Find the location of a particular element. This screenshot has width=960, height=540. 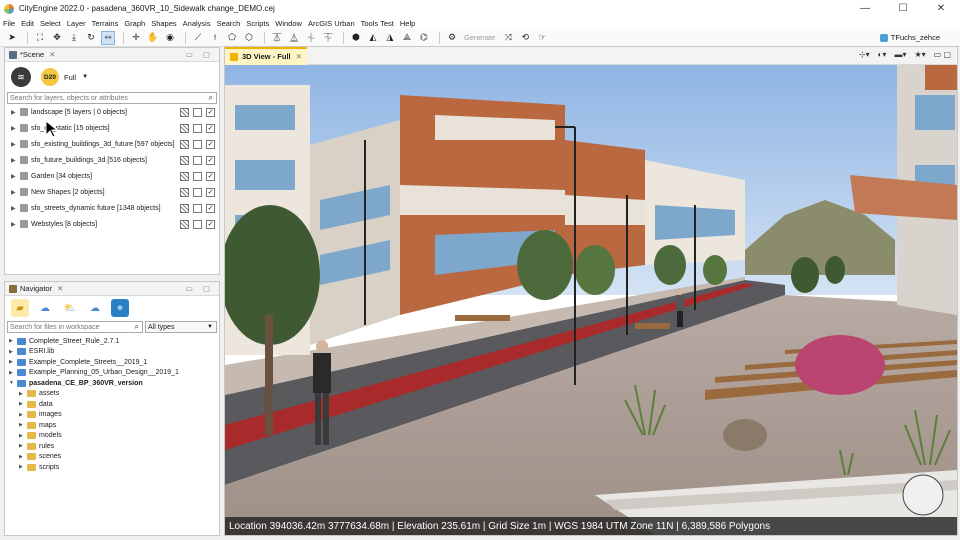

navigator-tab: Navigator ✕ ▭ ▢ is located at coordinates (112, 289).